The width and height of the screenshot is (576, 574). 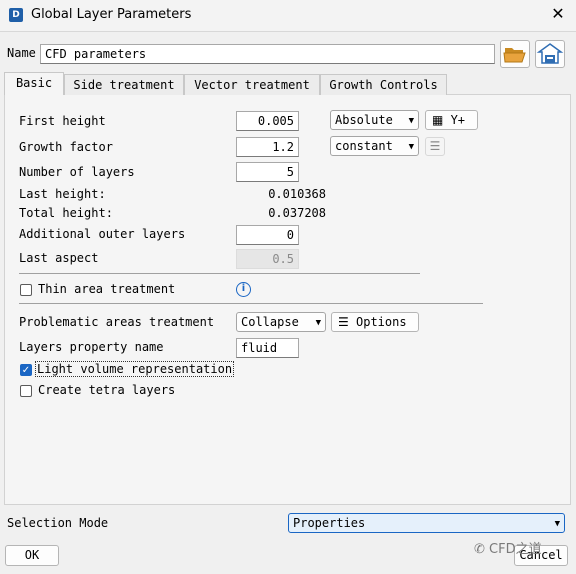 I want to click on folder-icon, so click(x=514, y=55).